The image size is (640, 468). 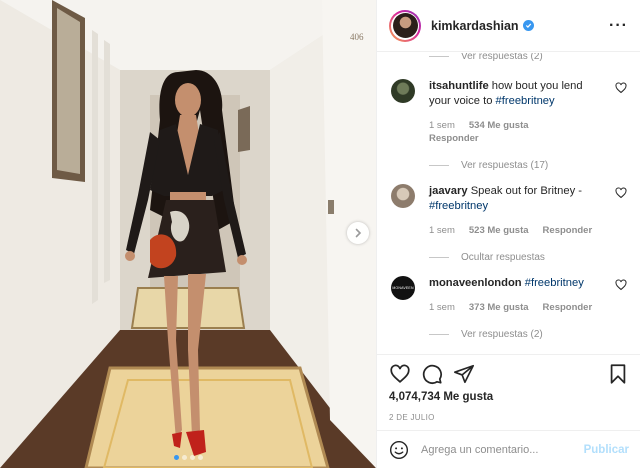 I want to click on comment-likes: 373 Me gusta, so click(x=499, y=307).